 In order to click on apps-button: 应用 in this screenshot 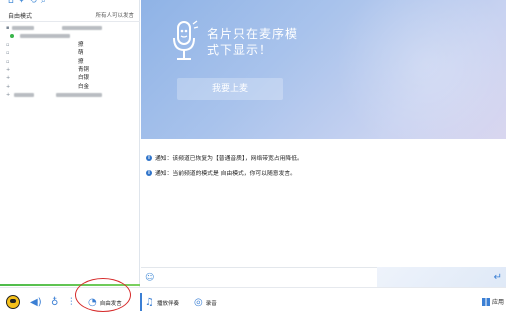, I will do `click(492, 301)`.